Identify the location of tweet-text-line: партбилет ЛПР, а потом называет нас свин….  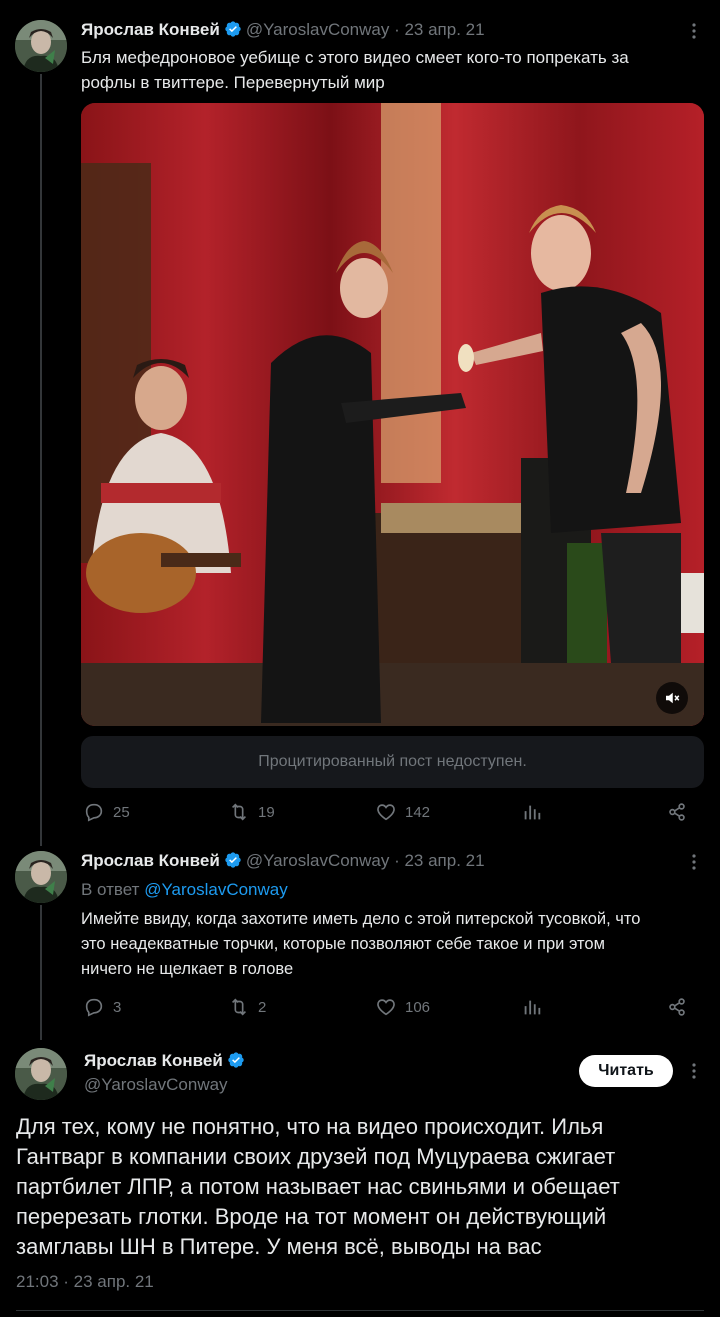
(318, 1186).